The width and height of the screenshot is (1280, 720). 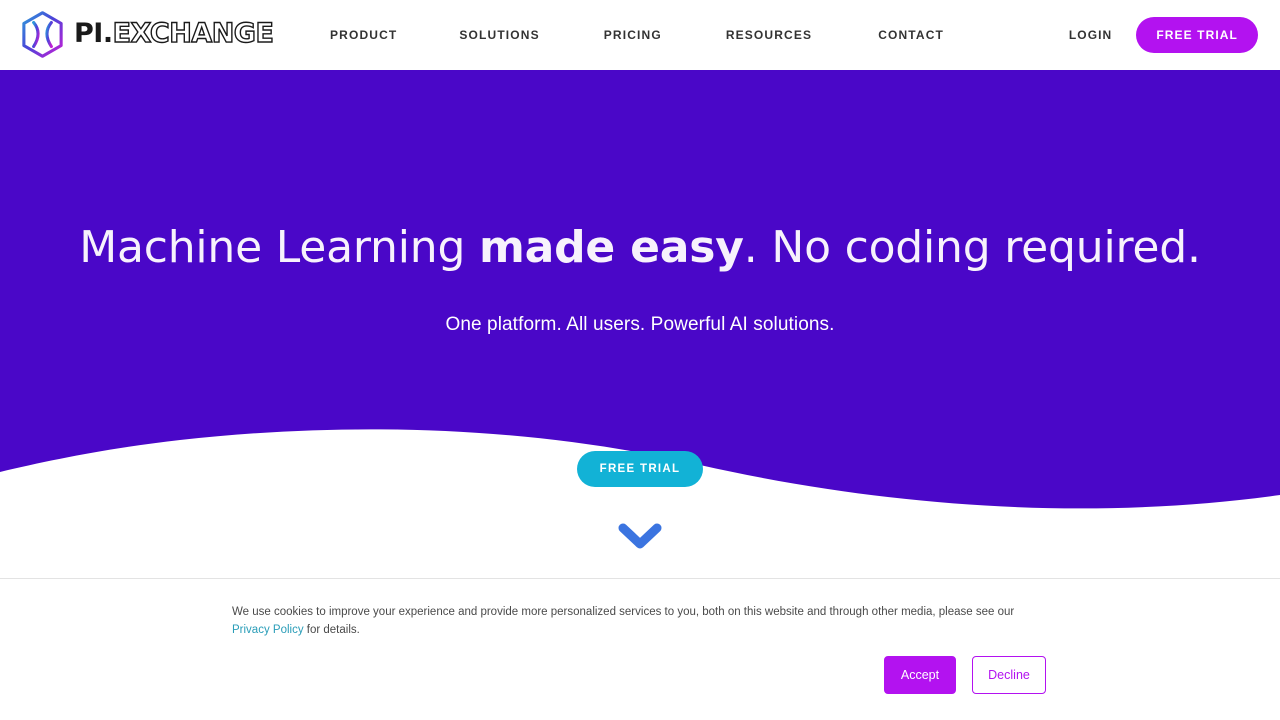 I want to click on brand-wordmark-pi: PI., so click(x=93, y=33).